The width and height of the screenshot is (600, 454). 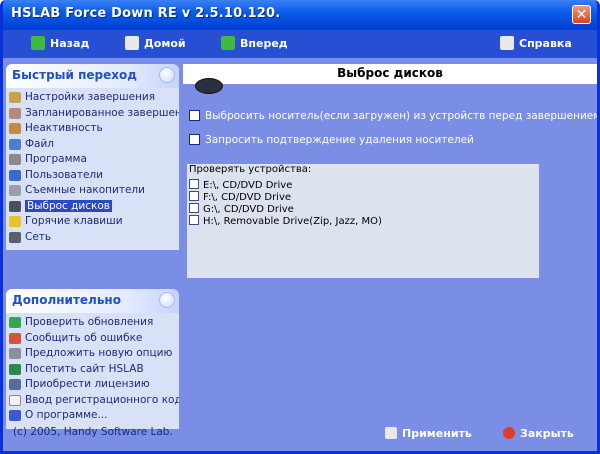 I want to click on home-icon, so click(x=132, y=43).